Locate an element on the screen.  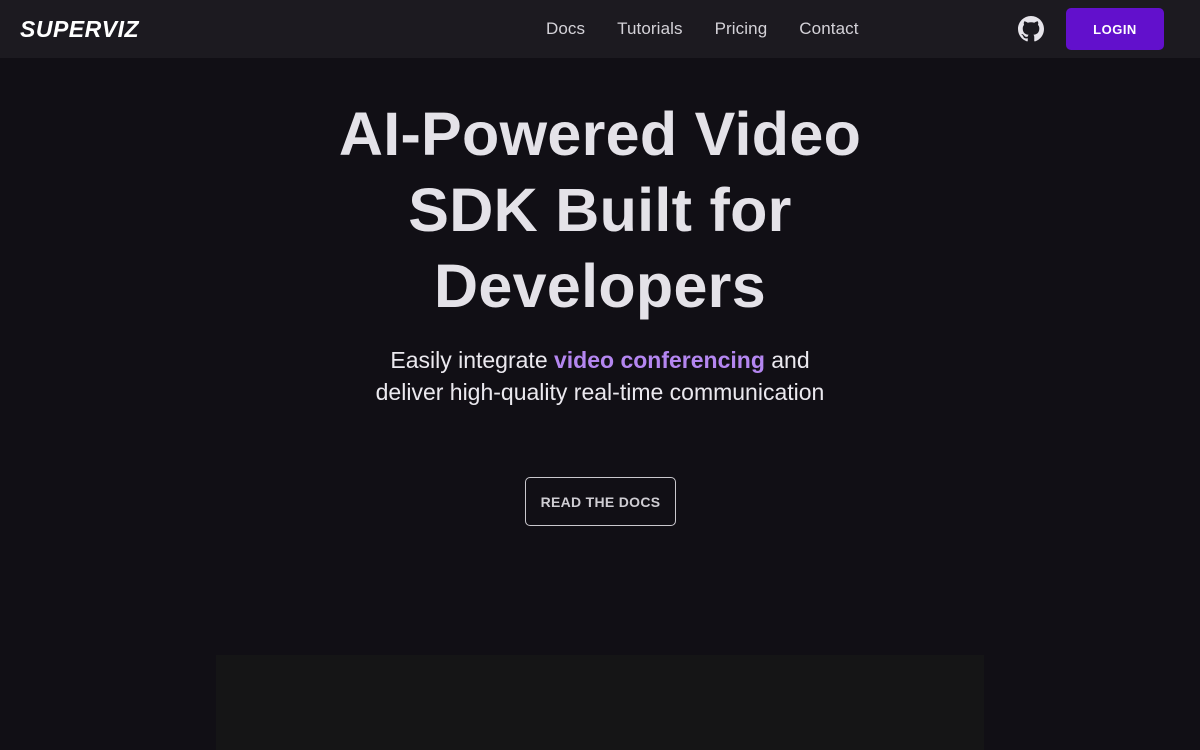
nav-link-contact: Contact is located at coordinates (828, 29).